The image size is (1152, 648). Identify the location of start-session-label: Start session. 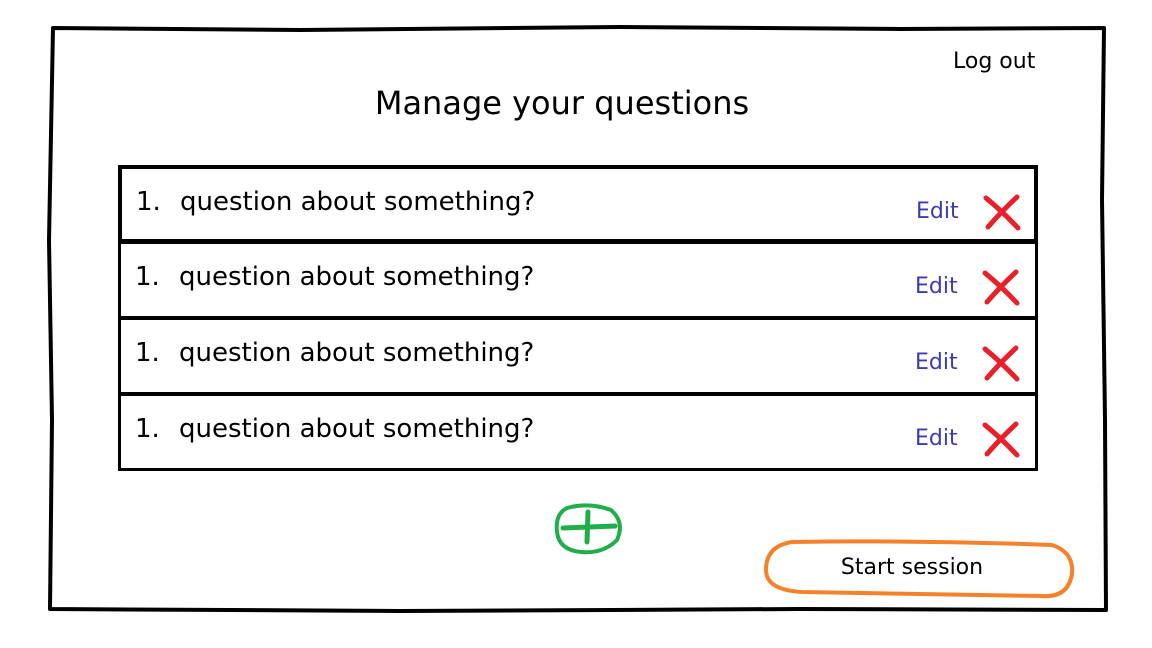
(912, 567).